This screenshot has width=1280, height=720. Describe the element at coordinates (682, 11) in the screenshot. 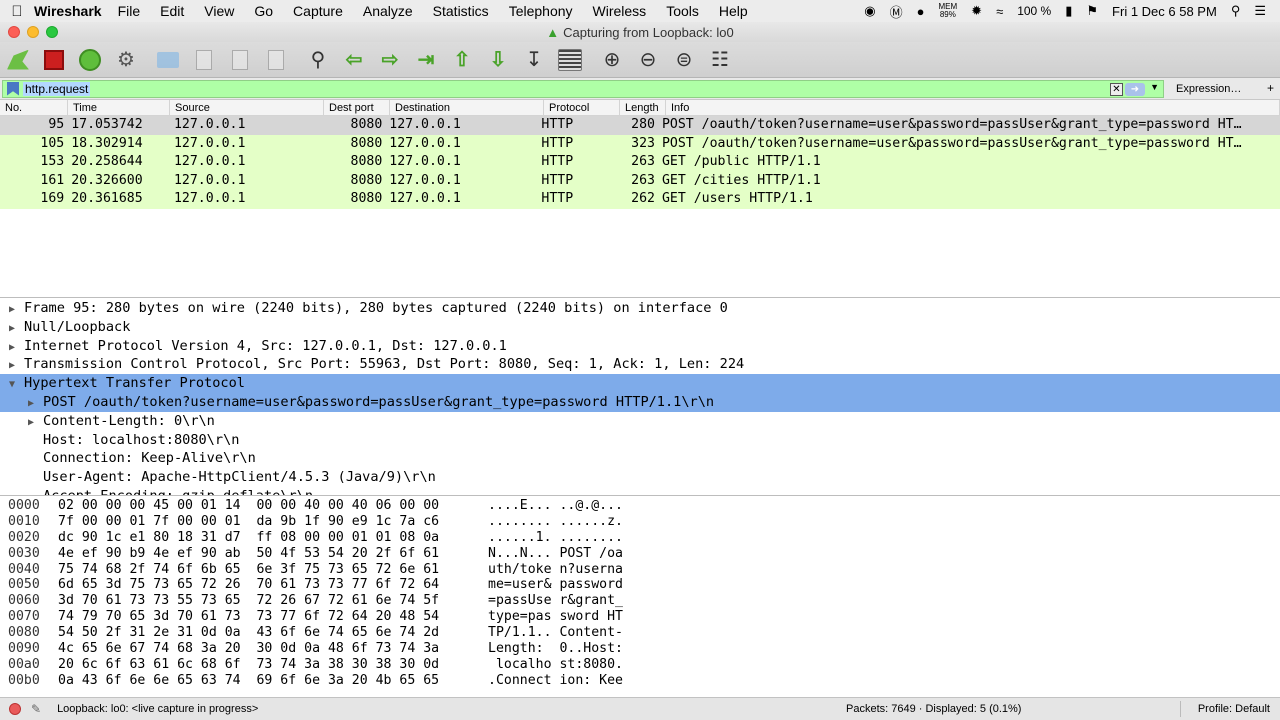

I see `menu-tools: Tools` at that location.